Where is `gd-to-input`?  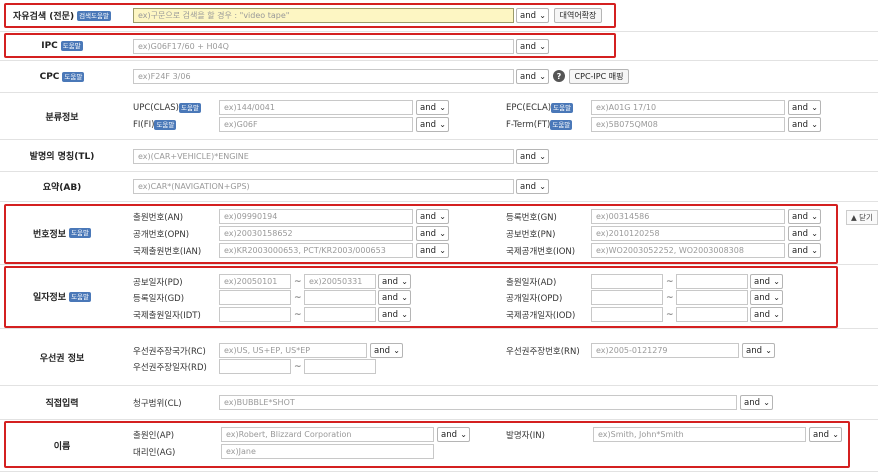 gd-to-input is located at coordinates (340, 297).